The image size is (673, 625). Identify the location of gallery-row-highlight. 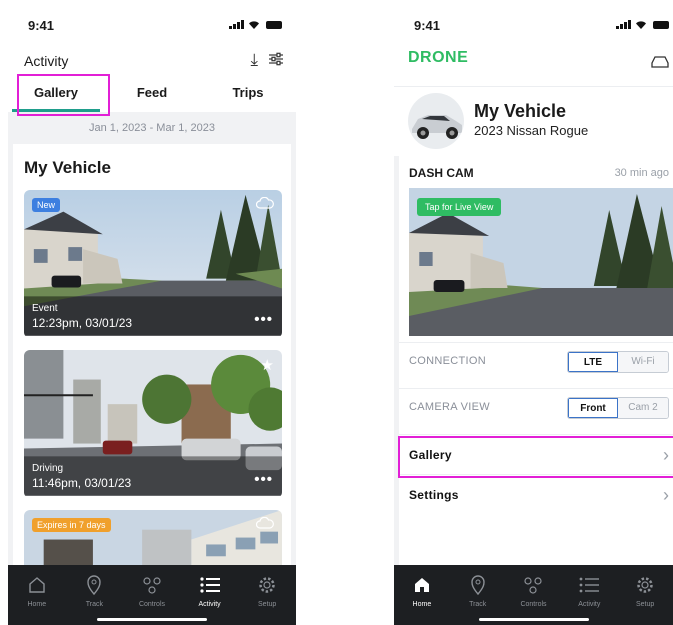
(535, 457).